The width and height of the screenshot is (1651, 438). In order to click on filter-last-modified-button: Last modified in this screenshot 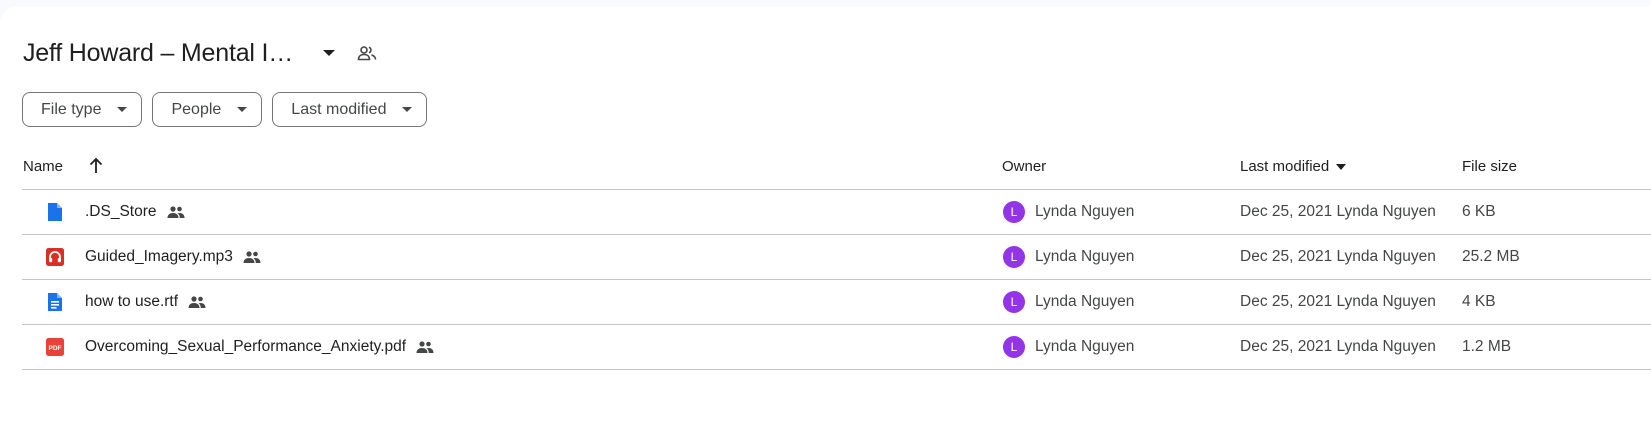, I will do `click(350, 109)`.